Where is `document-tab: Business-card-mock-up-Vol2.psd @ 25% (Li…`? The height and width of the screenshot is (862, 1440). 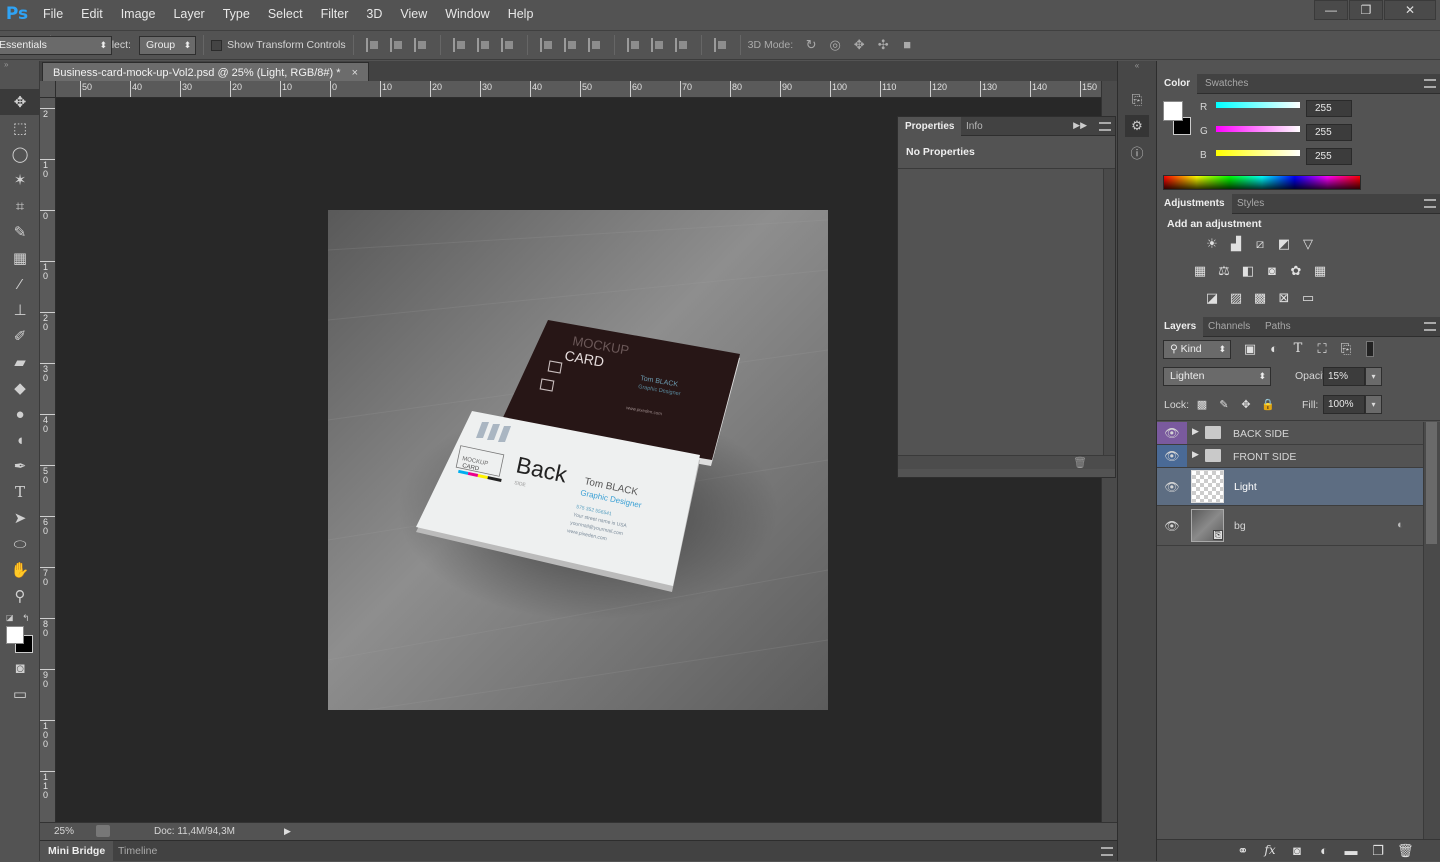 document-tab: Business-card-mock-up-Vol2.psd @ 25% (Li… is located at coordinates (206, 72).